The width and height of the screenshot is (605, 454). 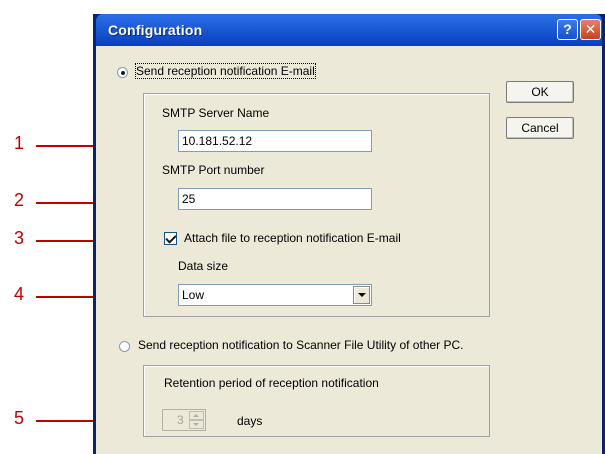 I want to click on close-icon: ✕, so click(x=590, y=29).